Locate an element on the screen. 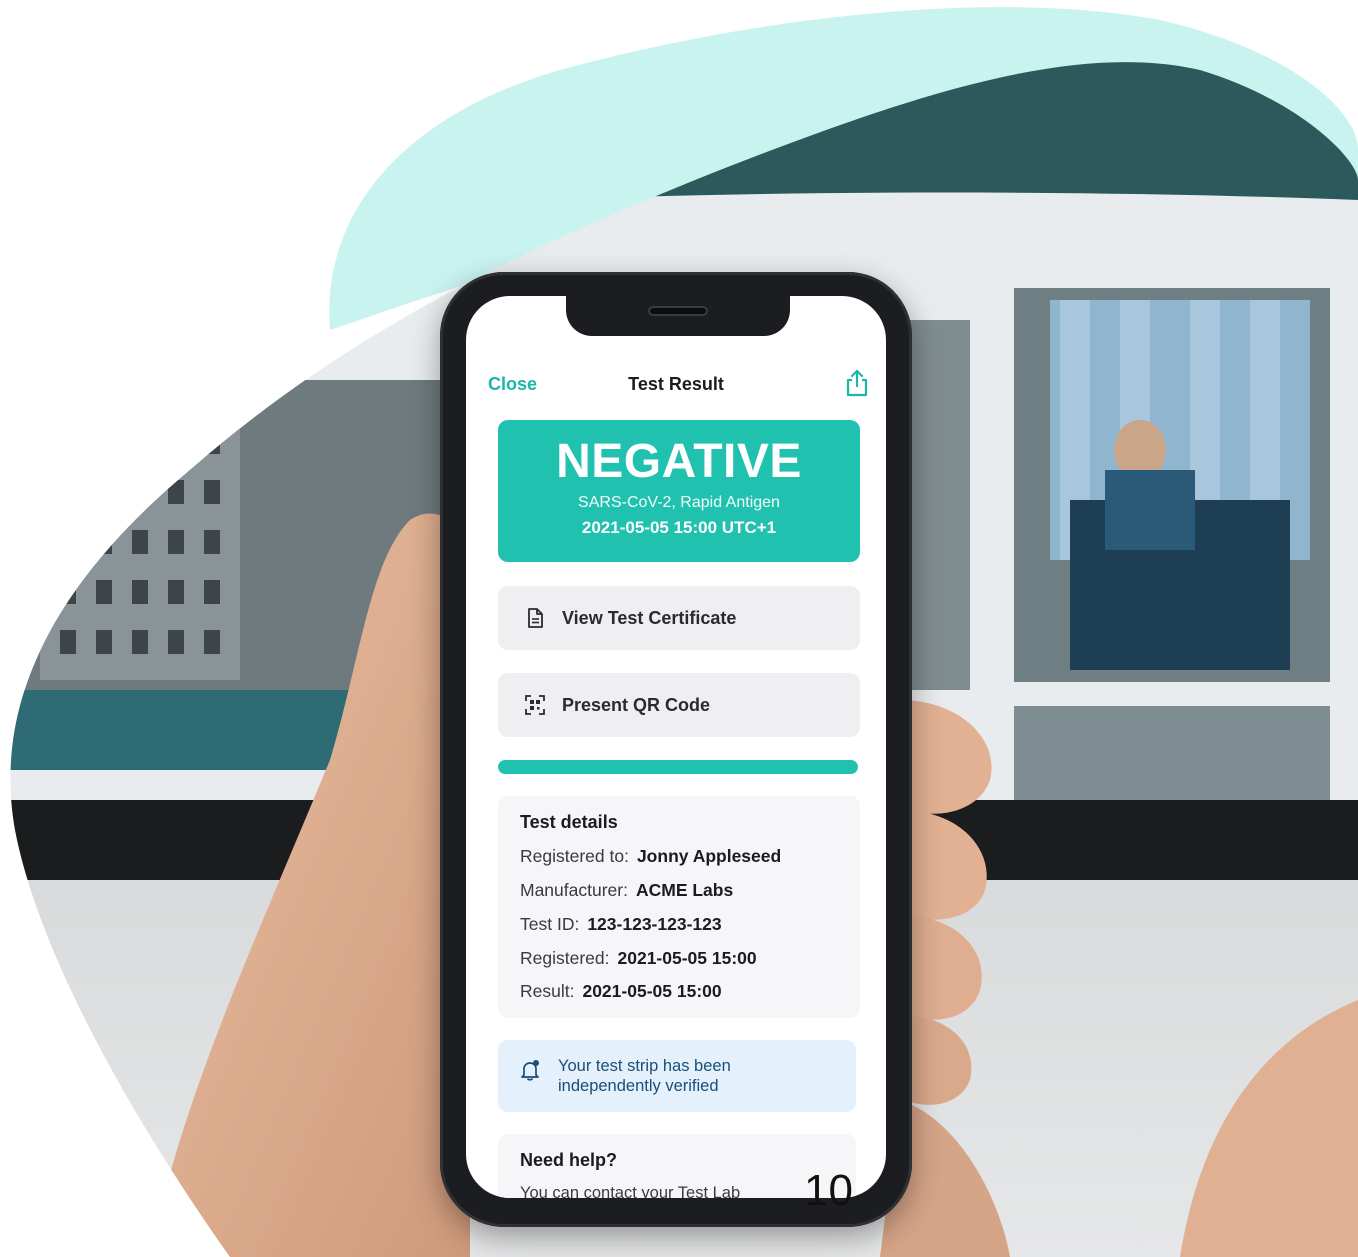  detail-label: Result: is located at coordinates (547, 991).